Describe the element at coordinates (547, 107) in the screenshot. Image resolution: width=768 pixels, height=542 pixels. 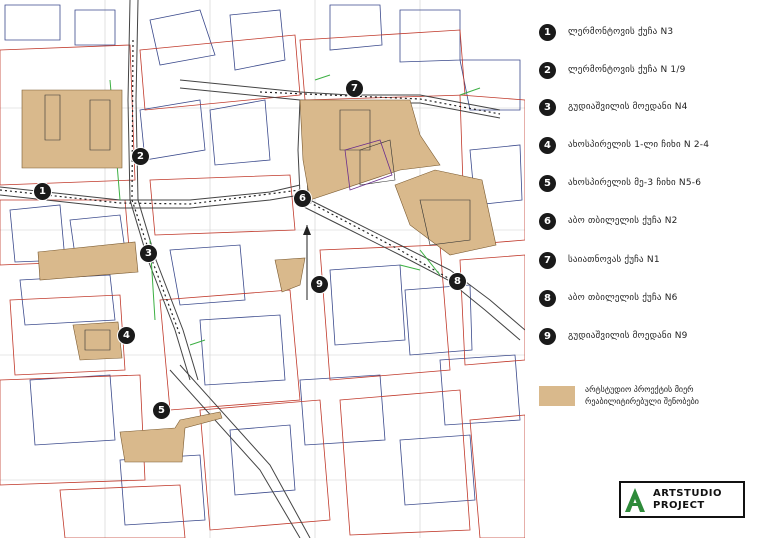
I see `legend-number: 3` at that location.